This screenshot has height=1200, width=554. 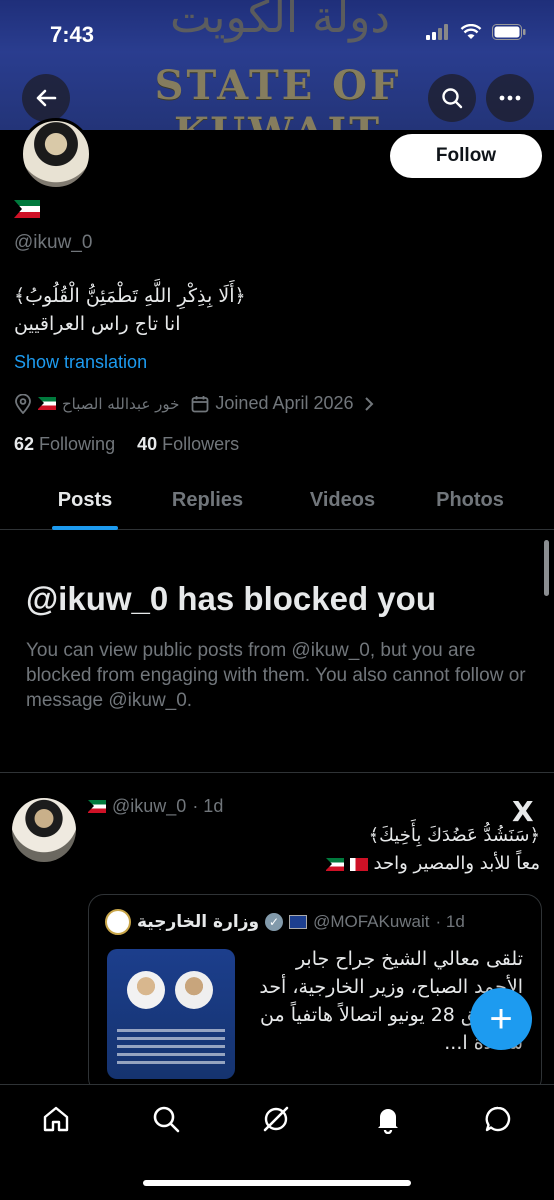 What do you see at coordinates (72, 34) in the screenshot?
I see `status-time: 7:43` at bounding box center [72, 34].